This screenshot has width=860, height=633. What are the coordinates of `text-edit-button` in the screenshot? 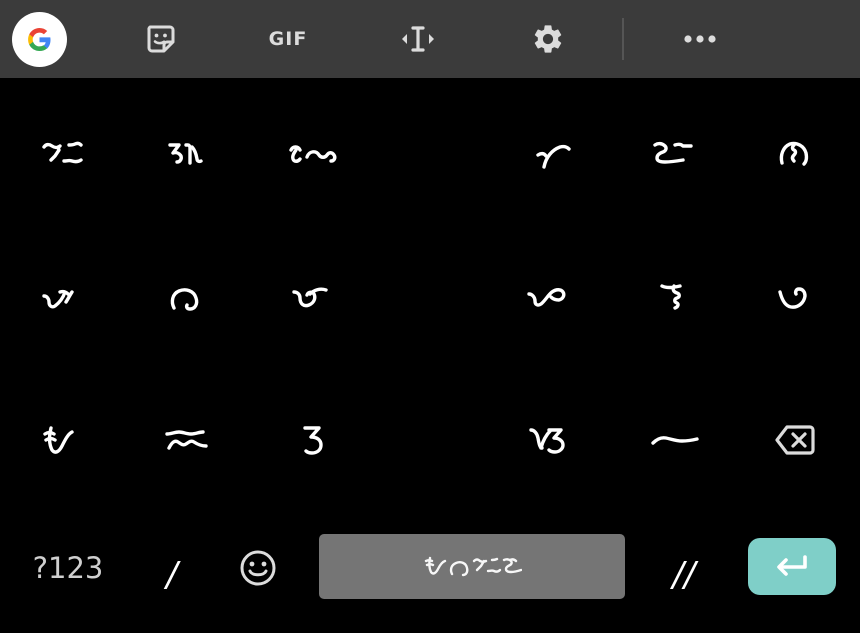 It's located at (418, 39).